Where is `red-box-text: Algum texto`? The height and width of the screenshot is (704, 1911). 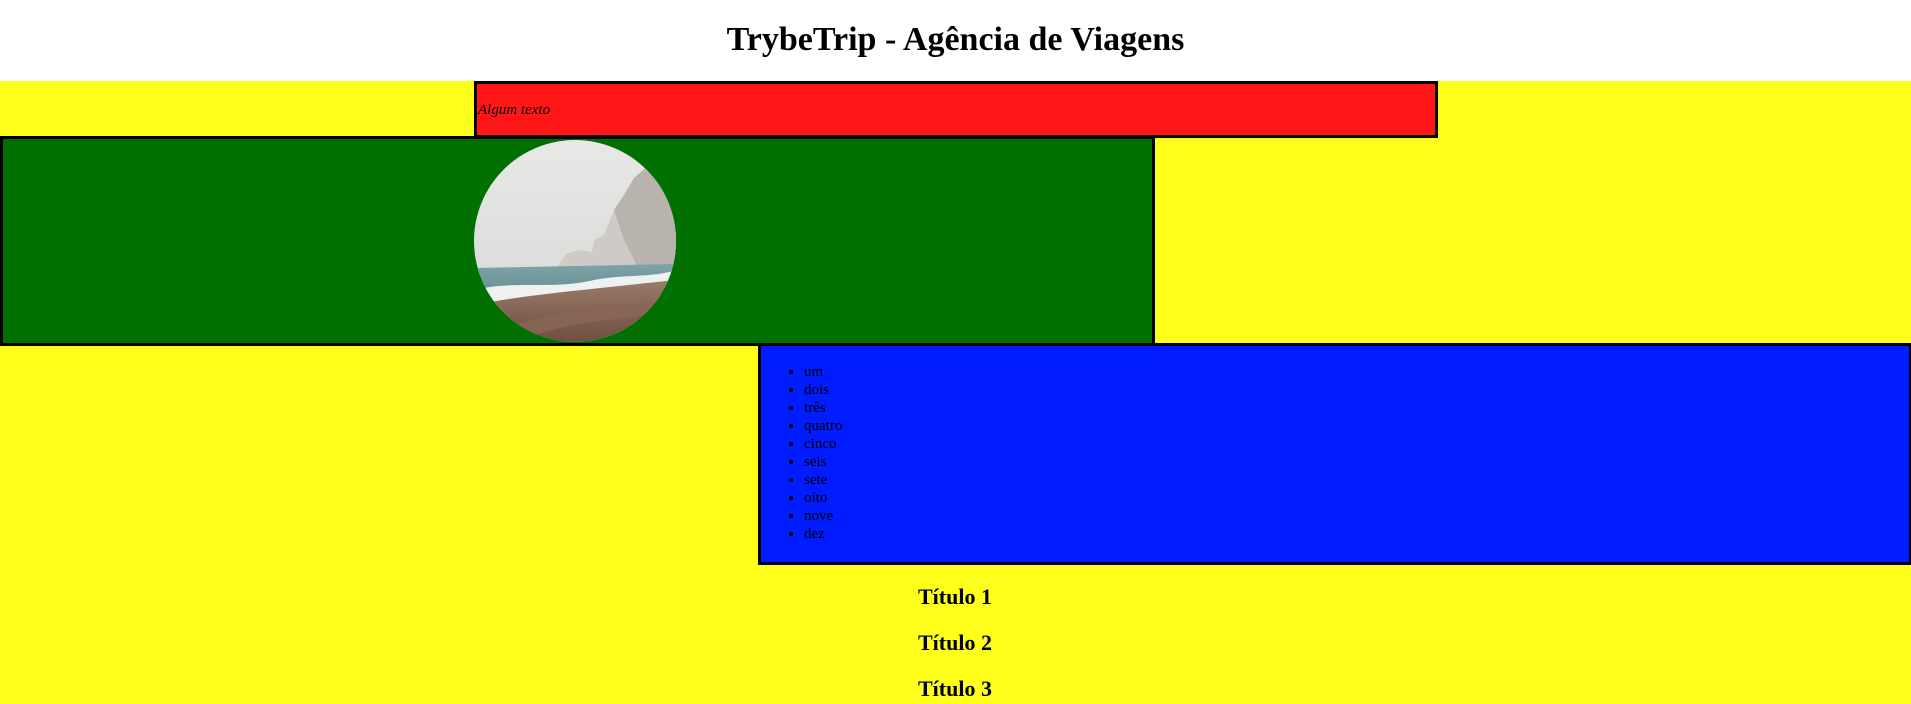
red-box-text: Algum texto is located at coordinates (514, 110).